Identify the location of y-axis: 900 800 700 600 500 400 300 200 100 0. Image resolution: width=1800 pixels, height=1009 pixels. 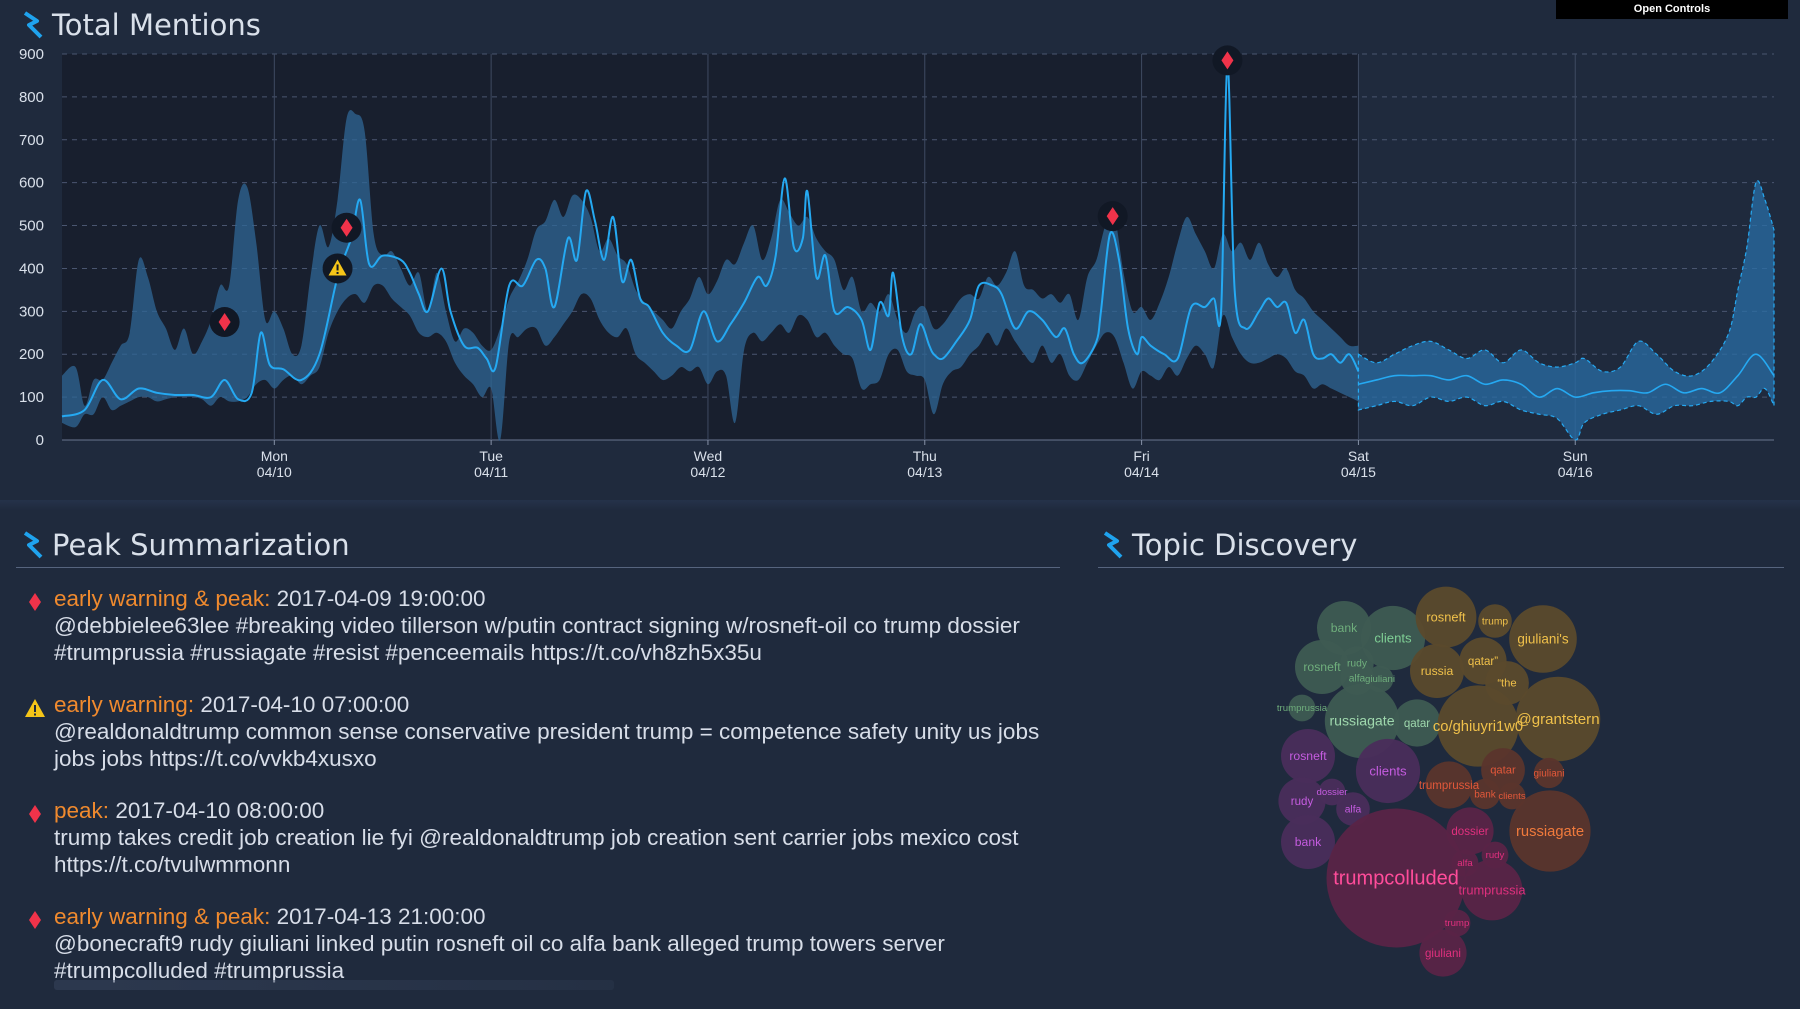
(31, 247).